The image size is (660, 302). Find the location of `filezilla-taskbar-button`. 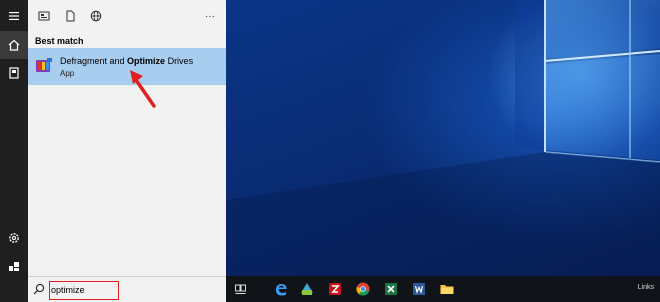

filezilla-taskbar-button is located at coordinates (335, 289).